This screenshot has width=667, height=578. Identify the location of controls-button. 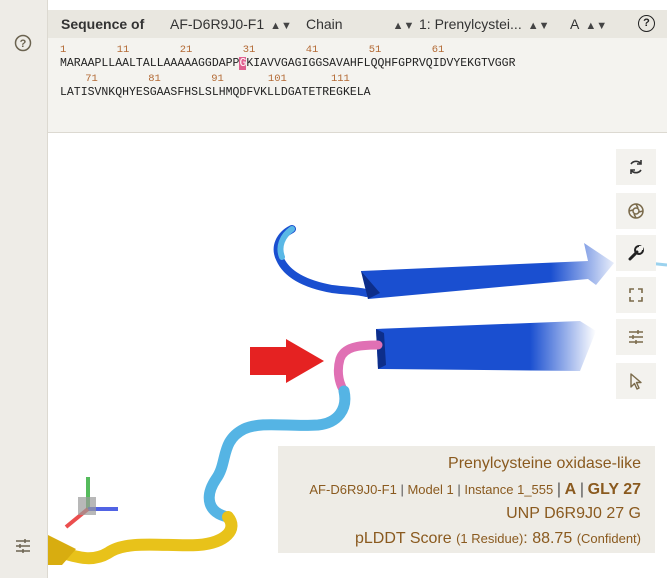
(636, 337).